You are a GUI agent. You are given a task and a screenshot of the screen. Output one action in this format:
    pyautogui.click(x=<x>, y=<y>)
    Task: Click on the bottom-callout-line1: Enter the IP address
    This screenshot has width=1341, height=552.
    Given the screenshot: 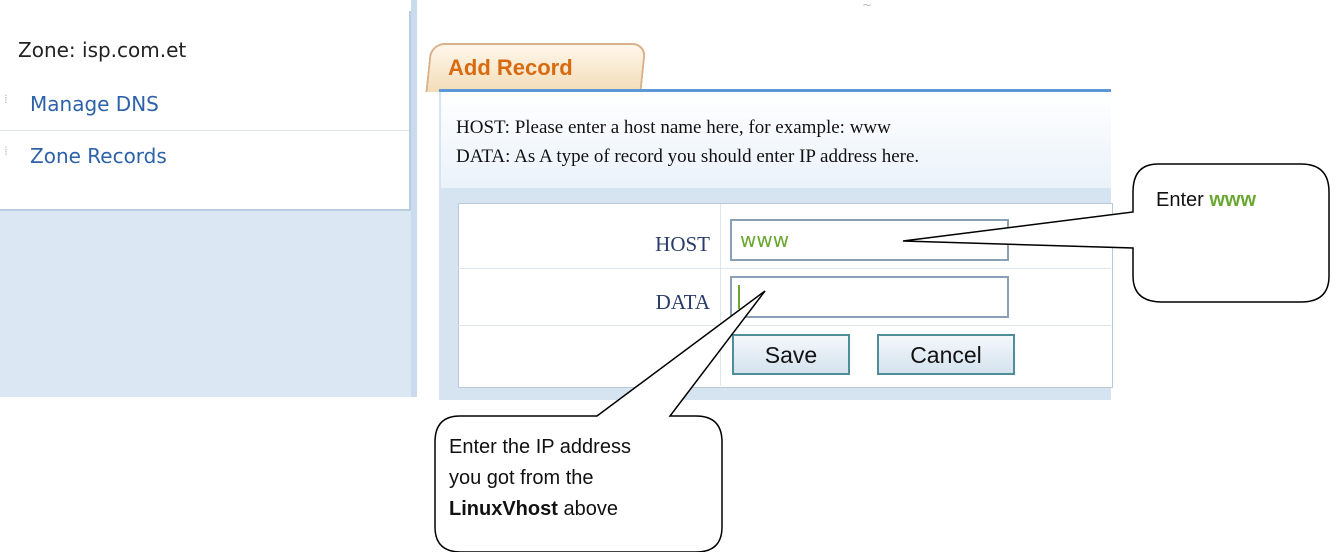 What is the action you would take?
    pyautogui.click(x=540, y=447)
    